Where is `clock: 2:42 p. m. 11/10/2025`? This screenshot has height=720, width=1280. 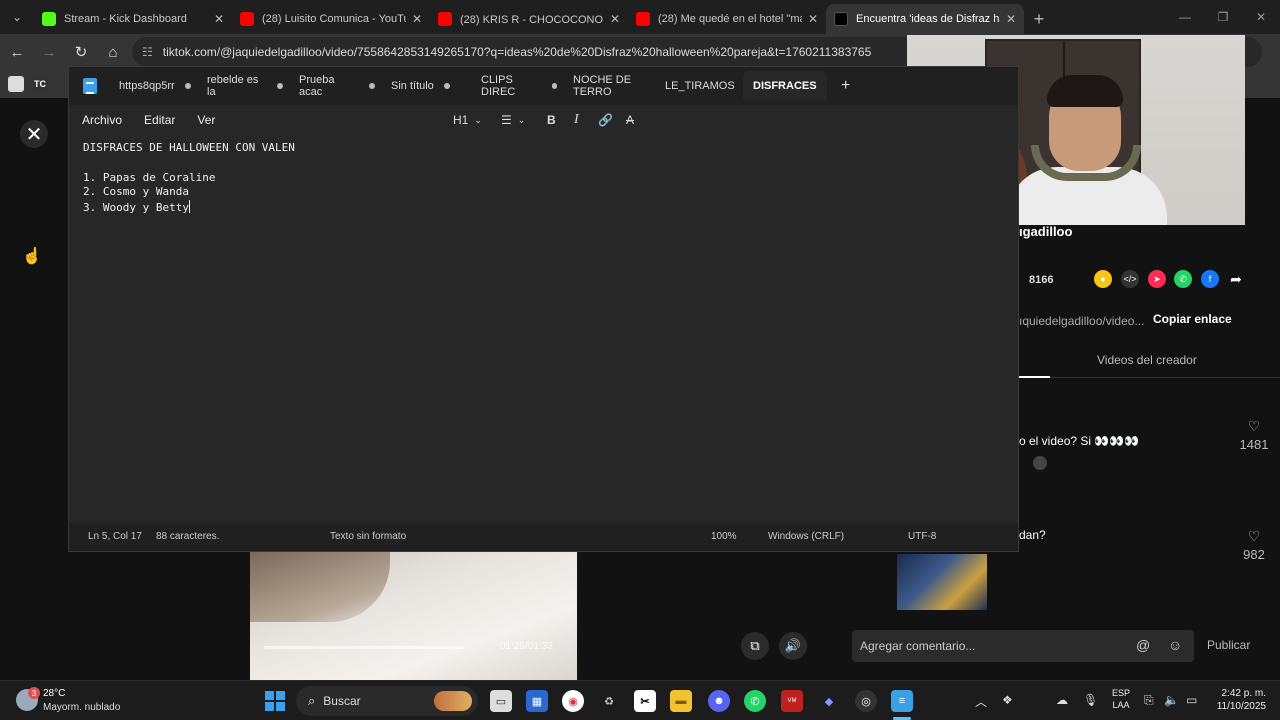
clock: 2:42 p. m. 11/10/2025 is located at coordinates (1238, 700).